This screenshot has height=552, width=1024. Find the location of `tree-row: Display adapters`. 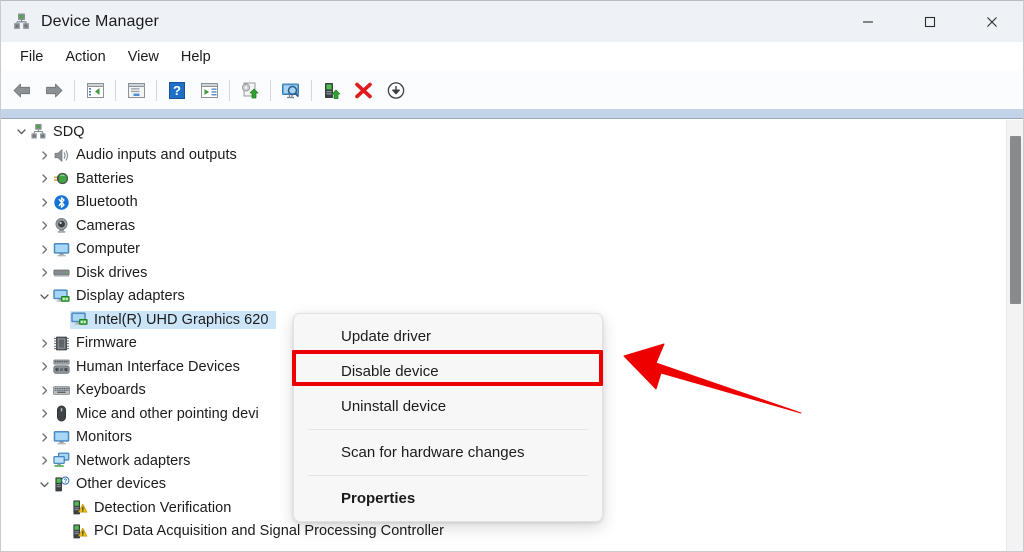

tree-row: Display adapters is located at coordinates (512, 297).